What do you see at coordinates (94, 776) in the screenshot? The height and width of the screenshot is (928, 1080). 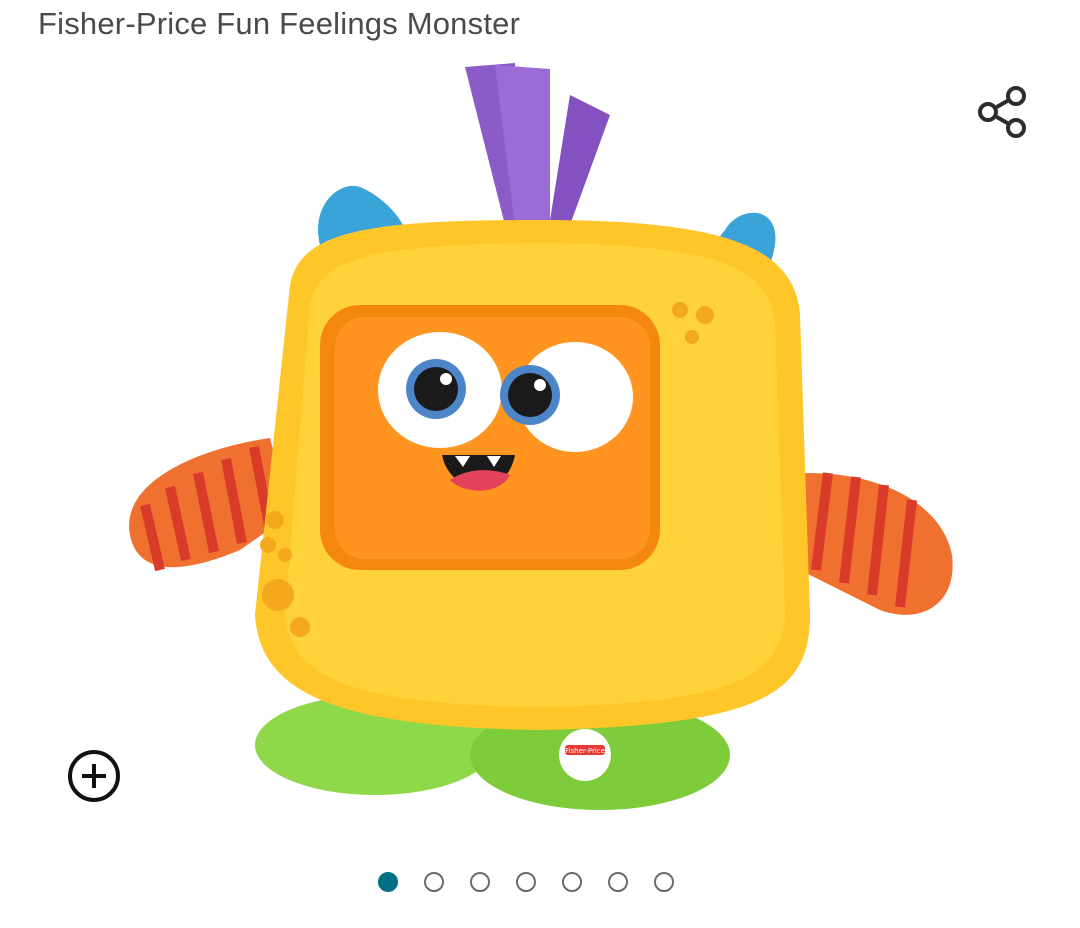 I see `zoom-plus-icon` at bounding box center [94, 776].